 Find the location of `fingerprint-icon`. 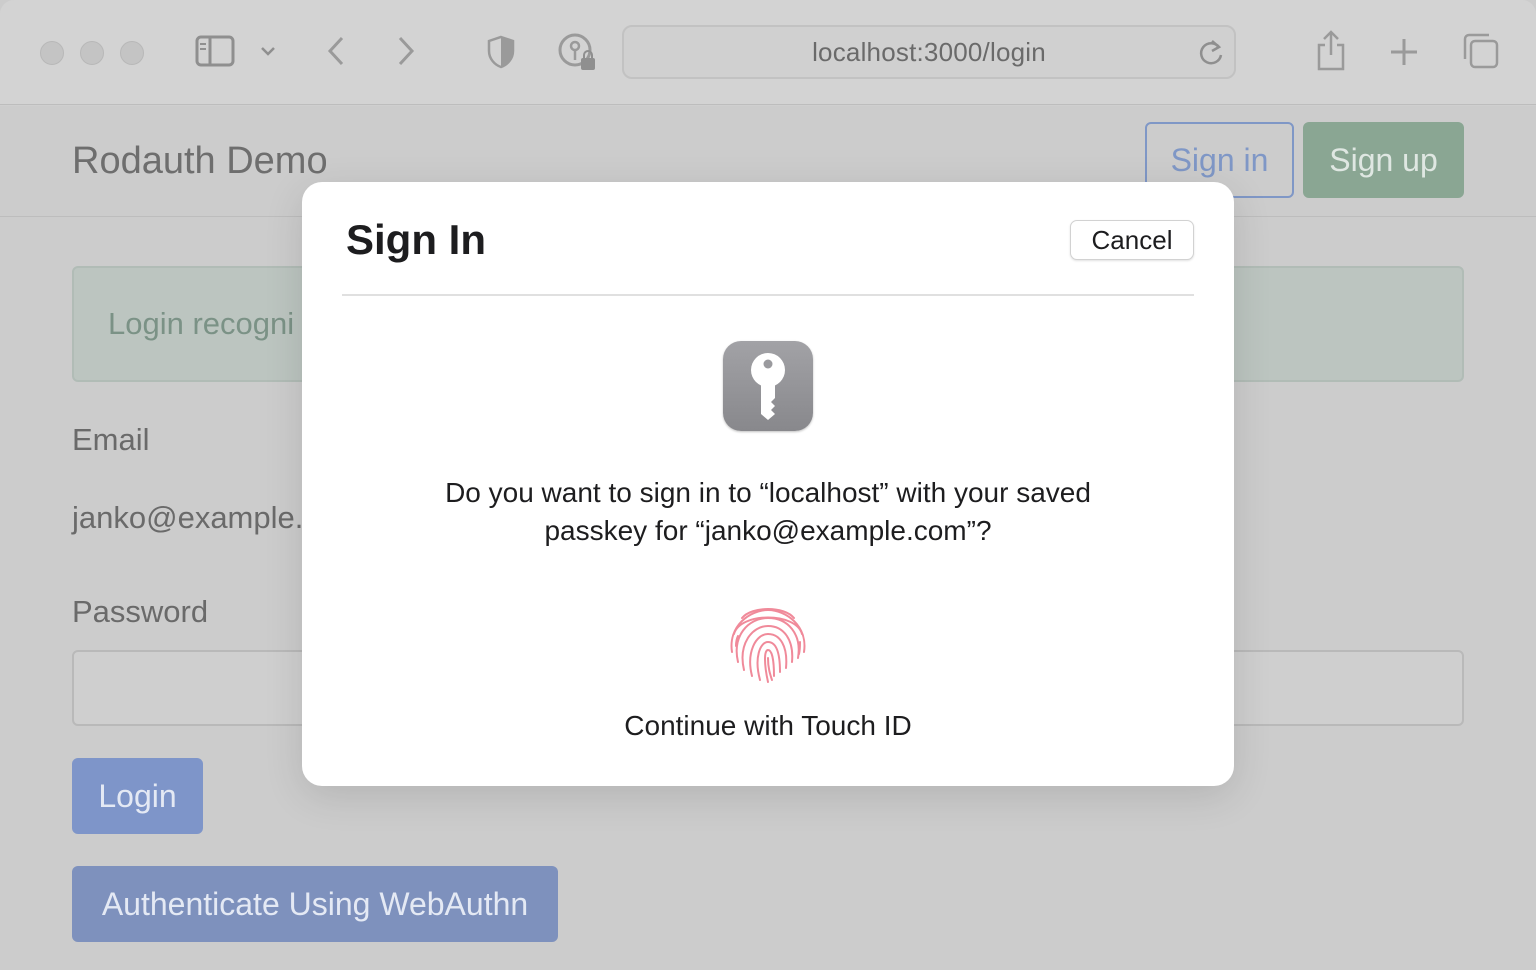

fingerprint-icon is located at coordinates (768, 642).